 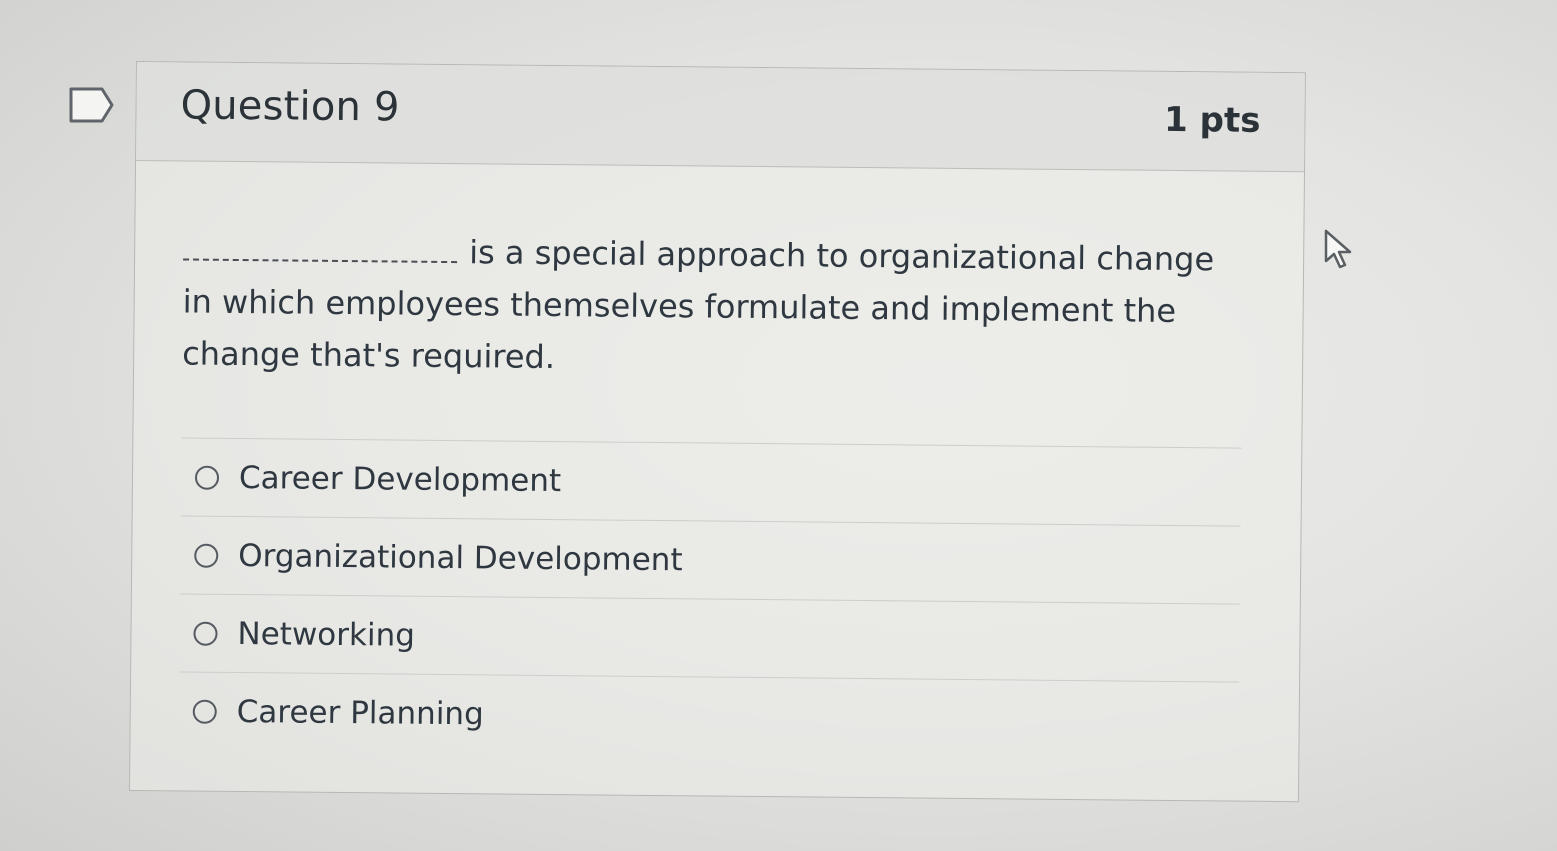 I want to click on answer-label: Career Development, so click(x=400, y=479).